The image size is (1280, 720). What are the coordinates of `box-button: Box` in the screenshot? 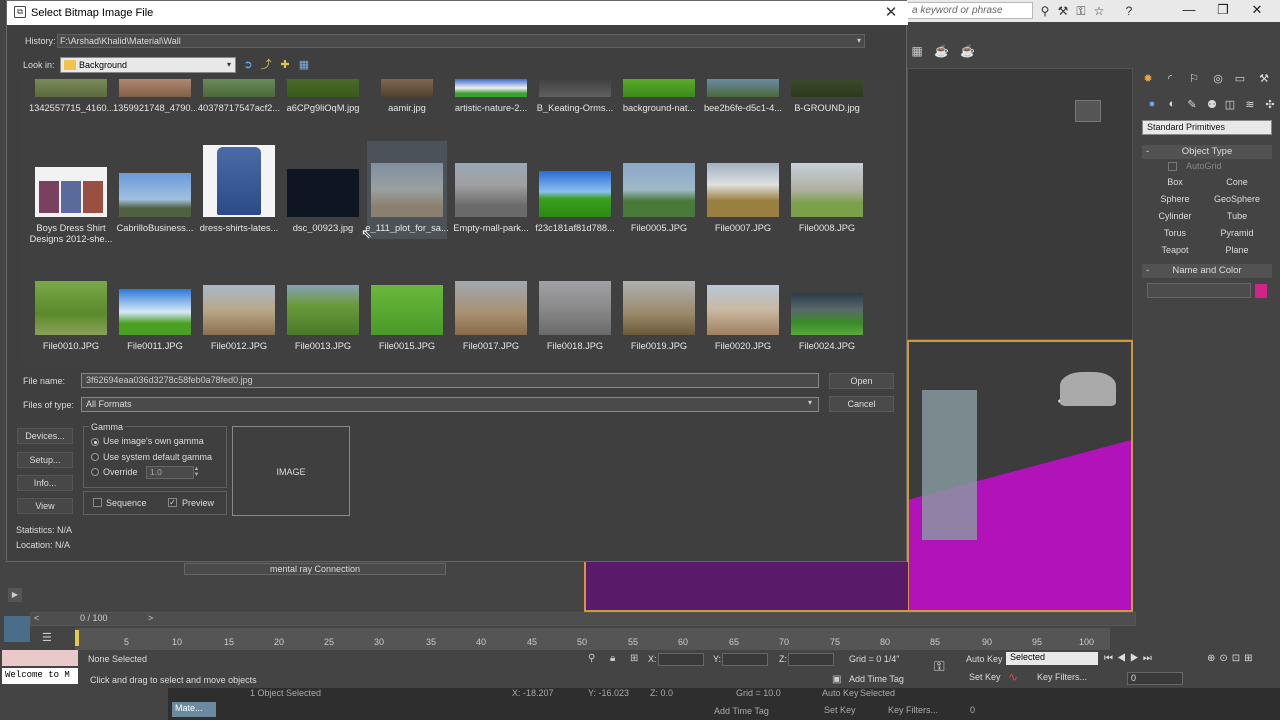 It's located at (1175, 182).